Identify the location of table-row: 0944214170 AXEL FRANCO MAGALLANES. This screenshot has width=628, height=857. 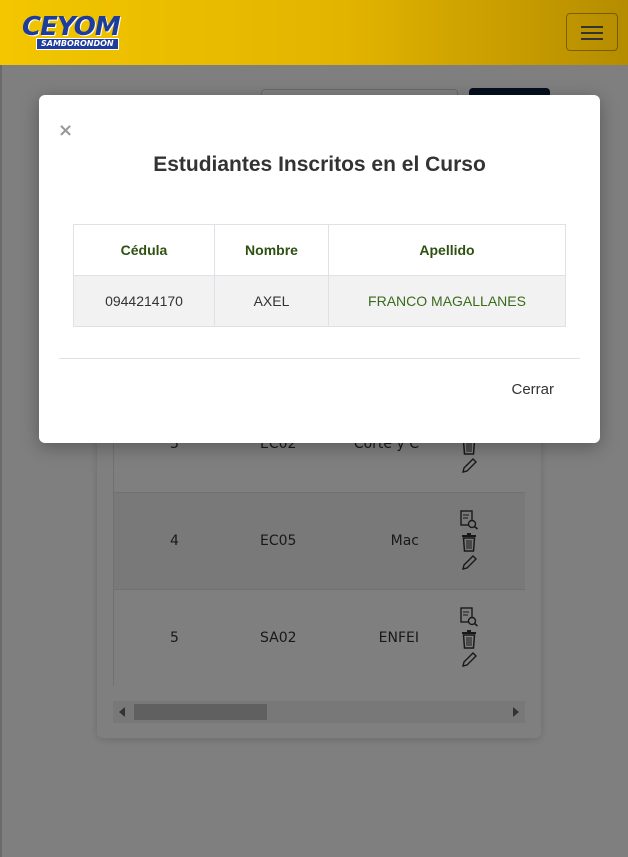
(319, 301).